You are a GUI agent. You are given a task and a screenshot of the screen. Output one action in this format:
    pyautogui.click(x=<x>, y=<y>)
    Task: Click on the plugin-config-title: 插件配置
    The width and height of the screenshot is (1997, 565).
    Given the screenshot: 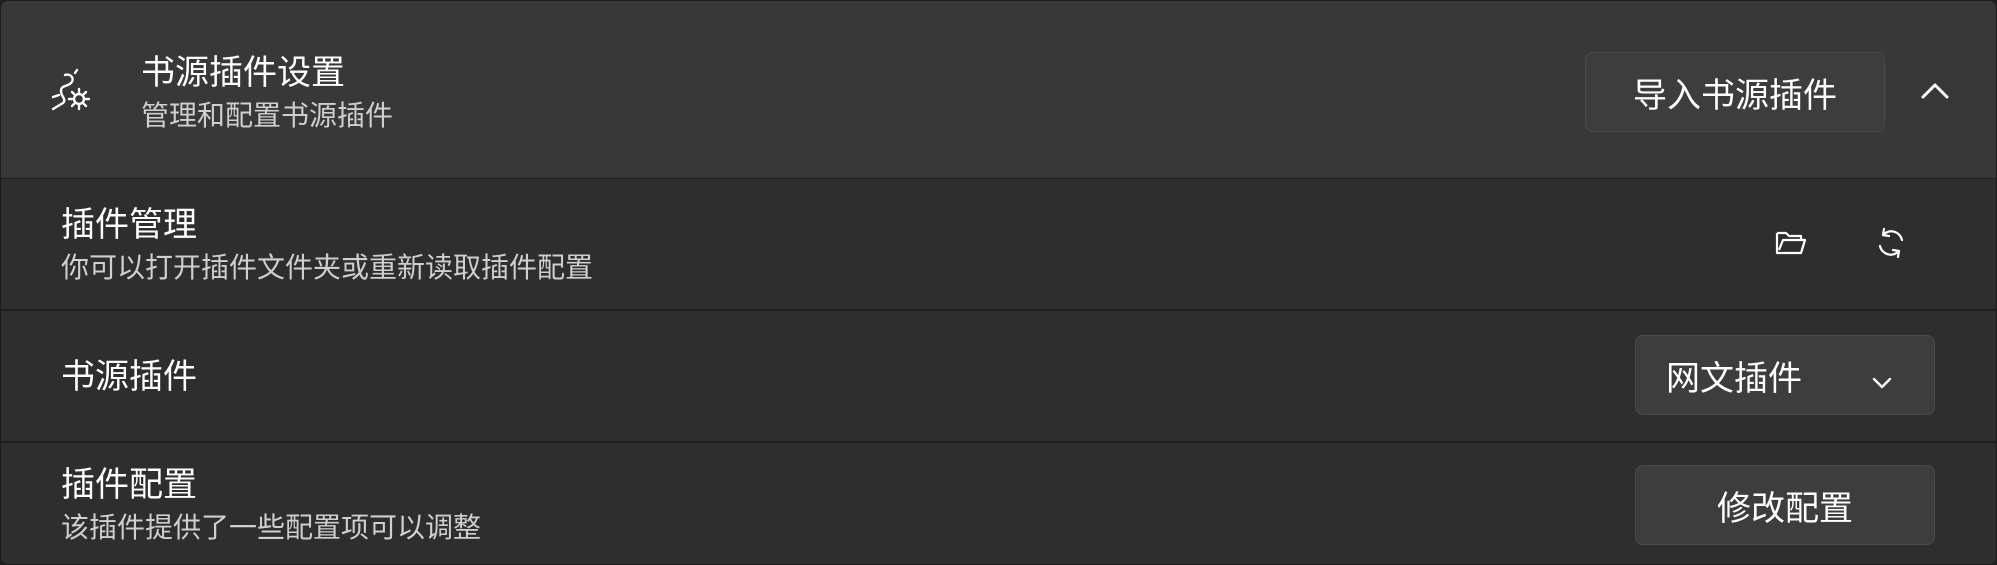 What is the action you would take?
    pyautogui.click(x=129, y=485)
    